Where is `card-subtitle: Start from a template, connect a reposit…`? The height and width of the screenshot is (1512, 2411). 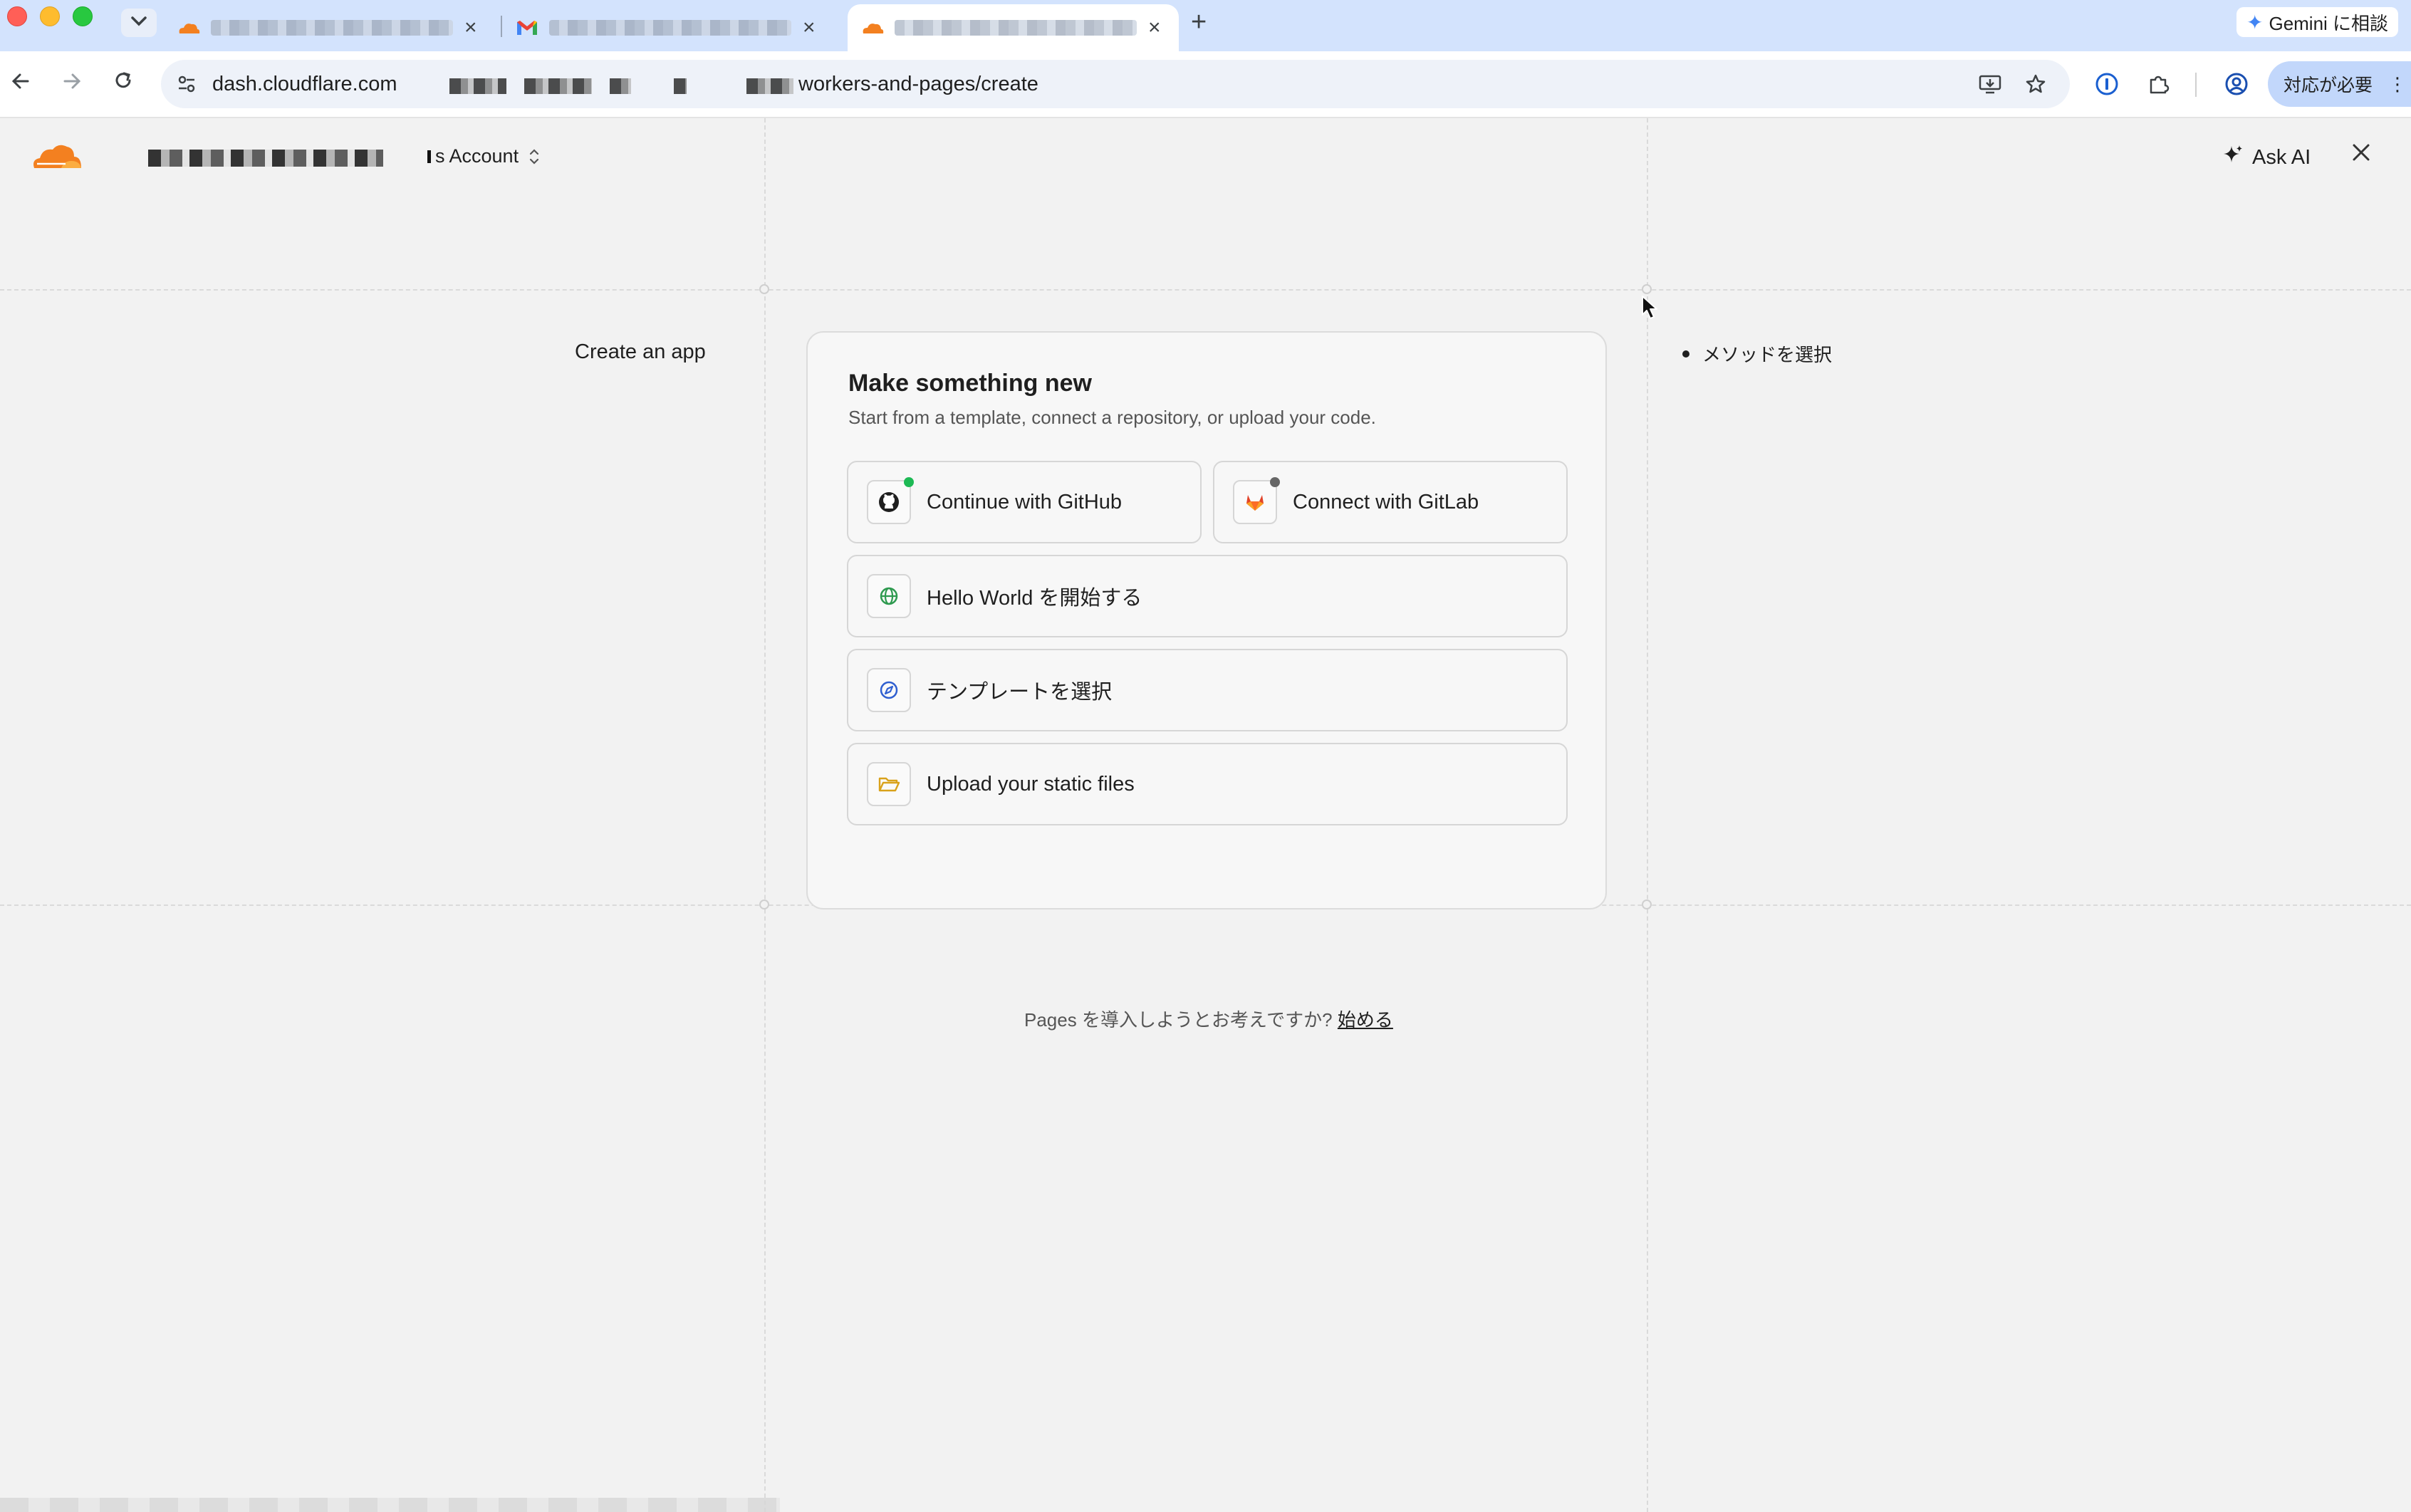 card-subtitle: Start from a template, connect a reposit… is located at coordinates (1112, 417).